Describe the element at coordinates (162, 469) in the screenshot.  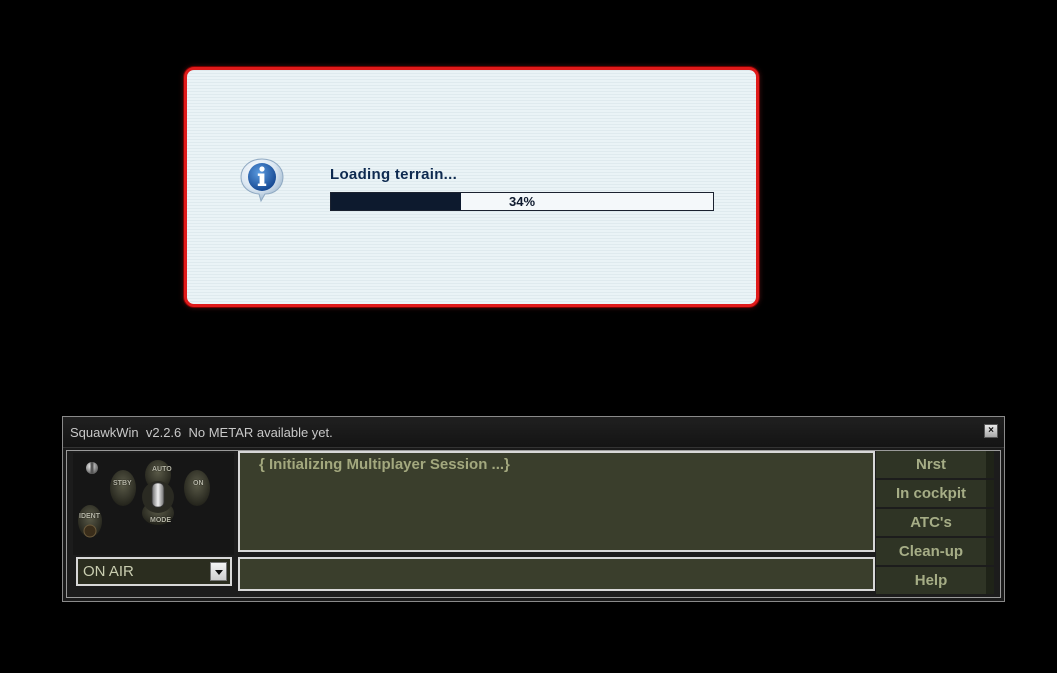
I see `knob-label-auto: AUTO` at that location.